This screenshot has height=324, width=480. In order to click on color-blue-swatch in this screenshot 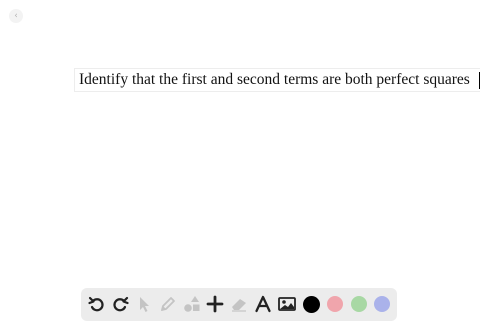, I will do `click(382, 304)`.